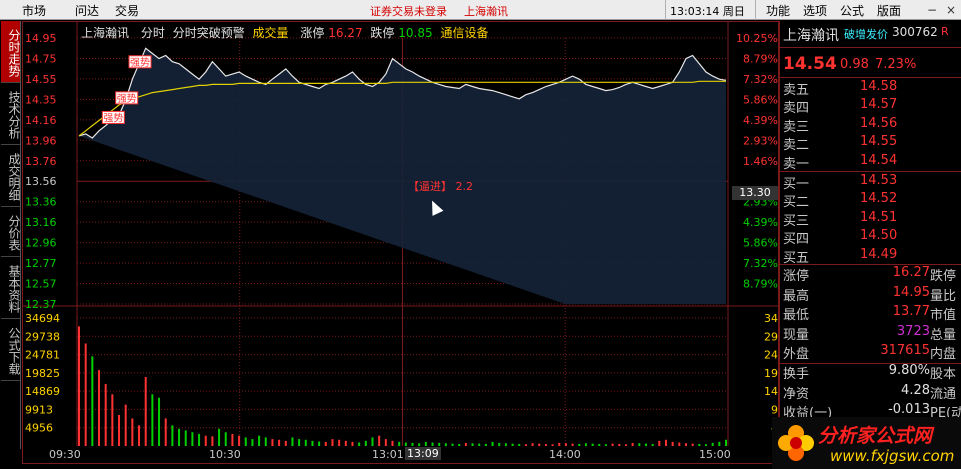 The height and width of the screenshot is (469, 961). What do you see at coordinates (879, 236) in the screenshot?
I see `level-price: 14.50` at bounding box center [879, 236].